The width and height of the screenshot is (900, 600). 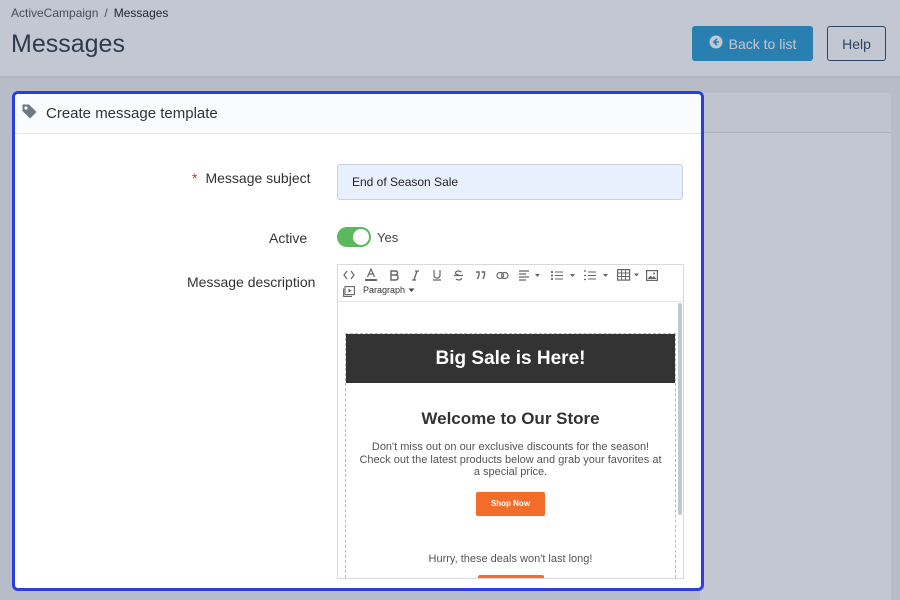 I want to click on bold-icon, so click(x=394, y=275).